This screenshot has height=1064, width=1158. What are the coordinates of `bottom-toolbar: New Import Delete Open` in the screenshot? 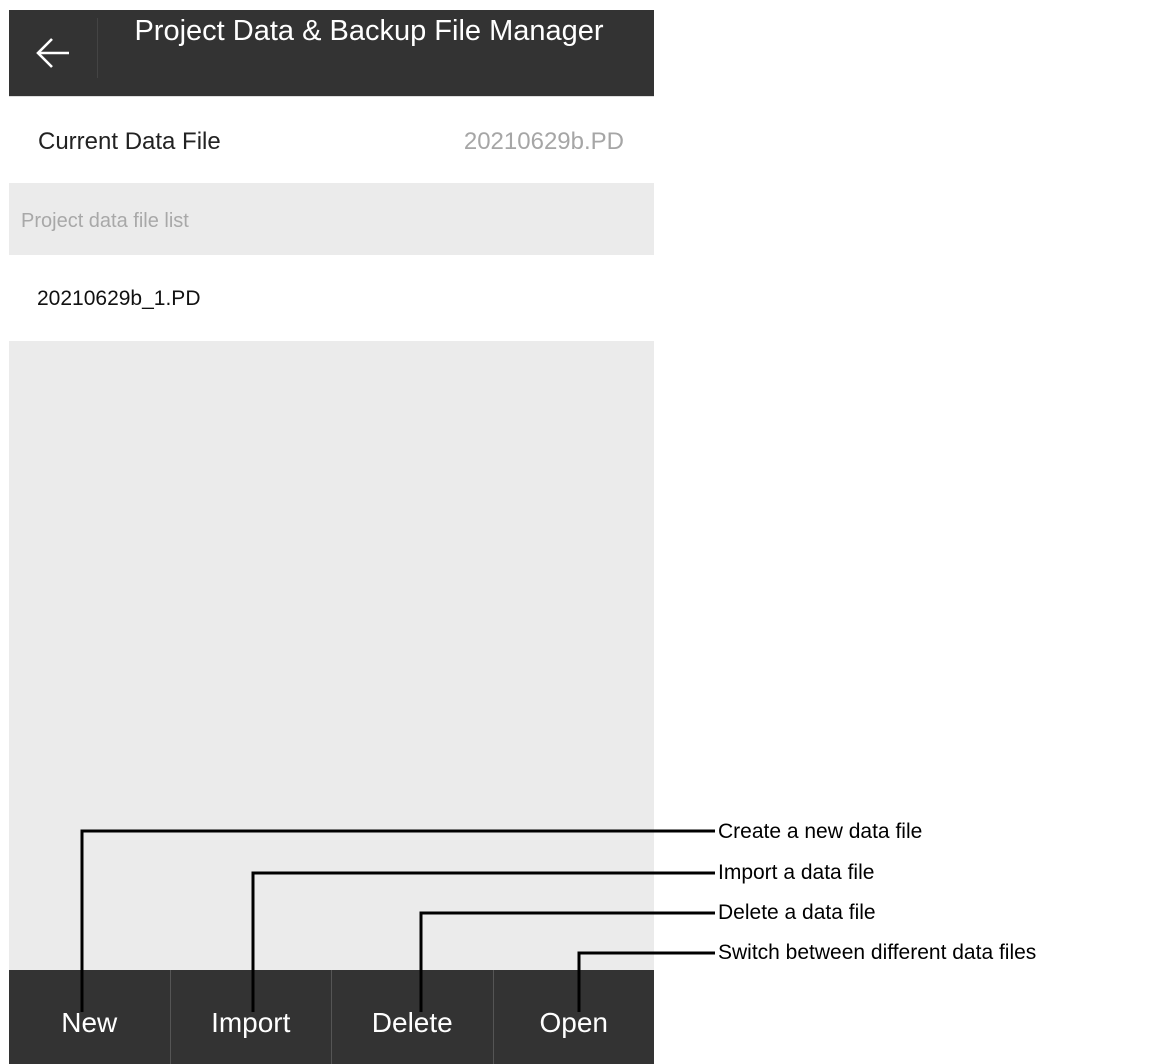 It's located at (331, 1017).